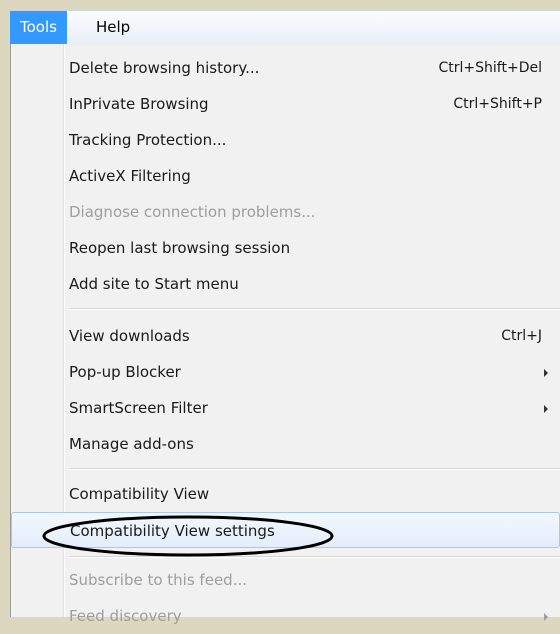 This screenshot has width=560, height=634. What do you see at coordinates (285, 104) in the screenshot?
I see `menu-item-inprivate-browsing: InPrivate Browsing Ctrl+Shift+P` at bounding box center [285, 104].